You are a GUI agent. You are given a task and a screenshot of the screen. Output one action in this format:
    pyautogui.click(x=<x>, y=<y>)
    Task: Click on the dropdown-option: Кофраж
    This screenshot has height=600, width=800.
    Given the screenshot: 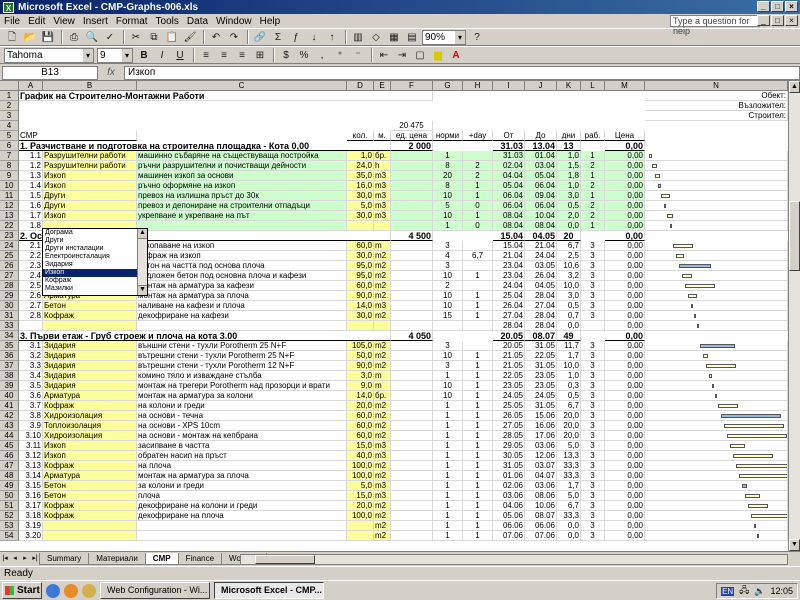 What is the action you would take?
    pyautogui.click(x=95, y=281)
    